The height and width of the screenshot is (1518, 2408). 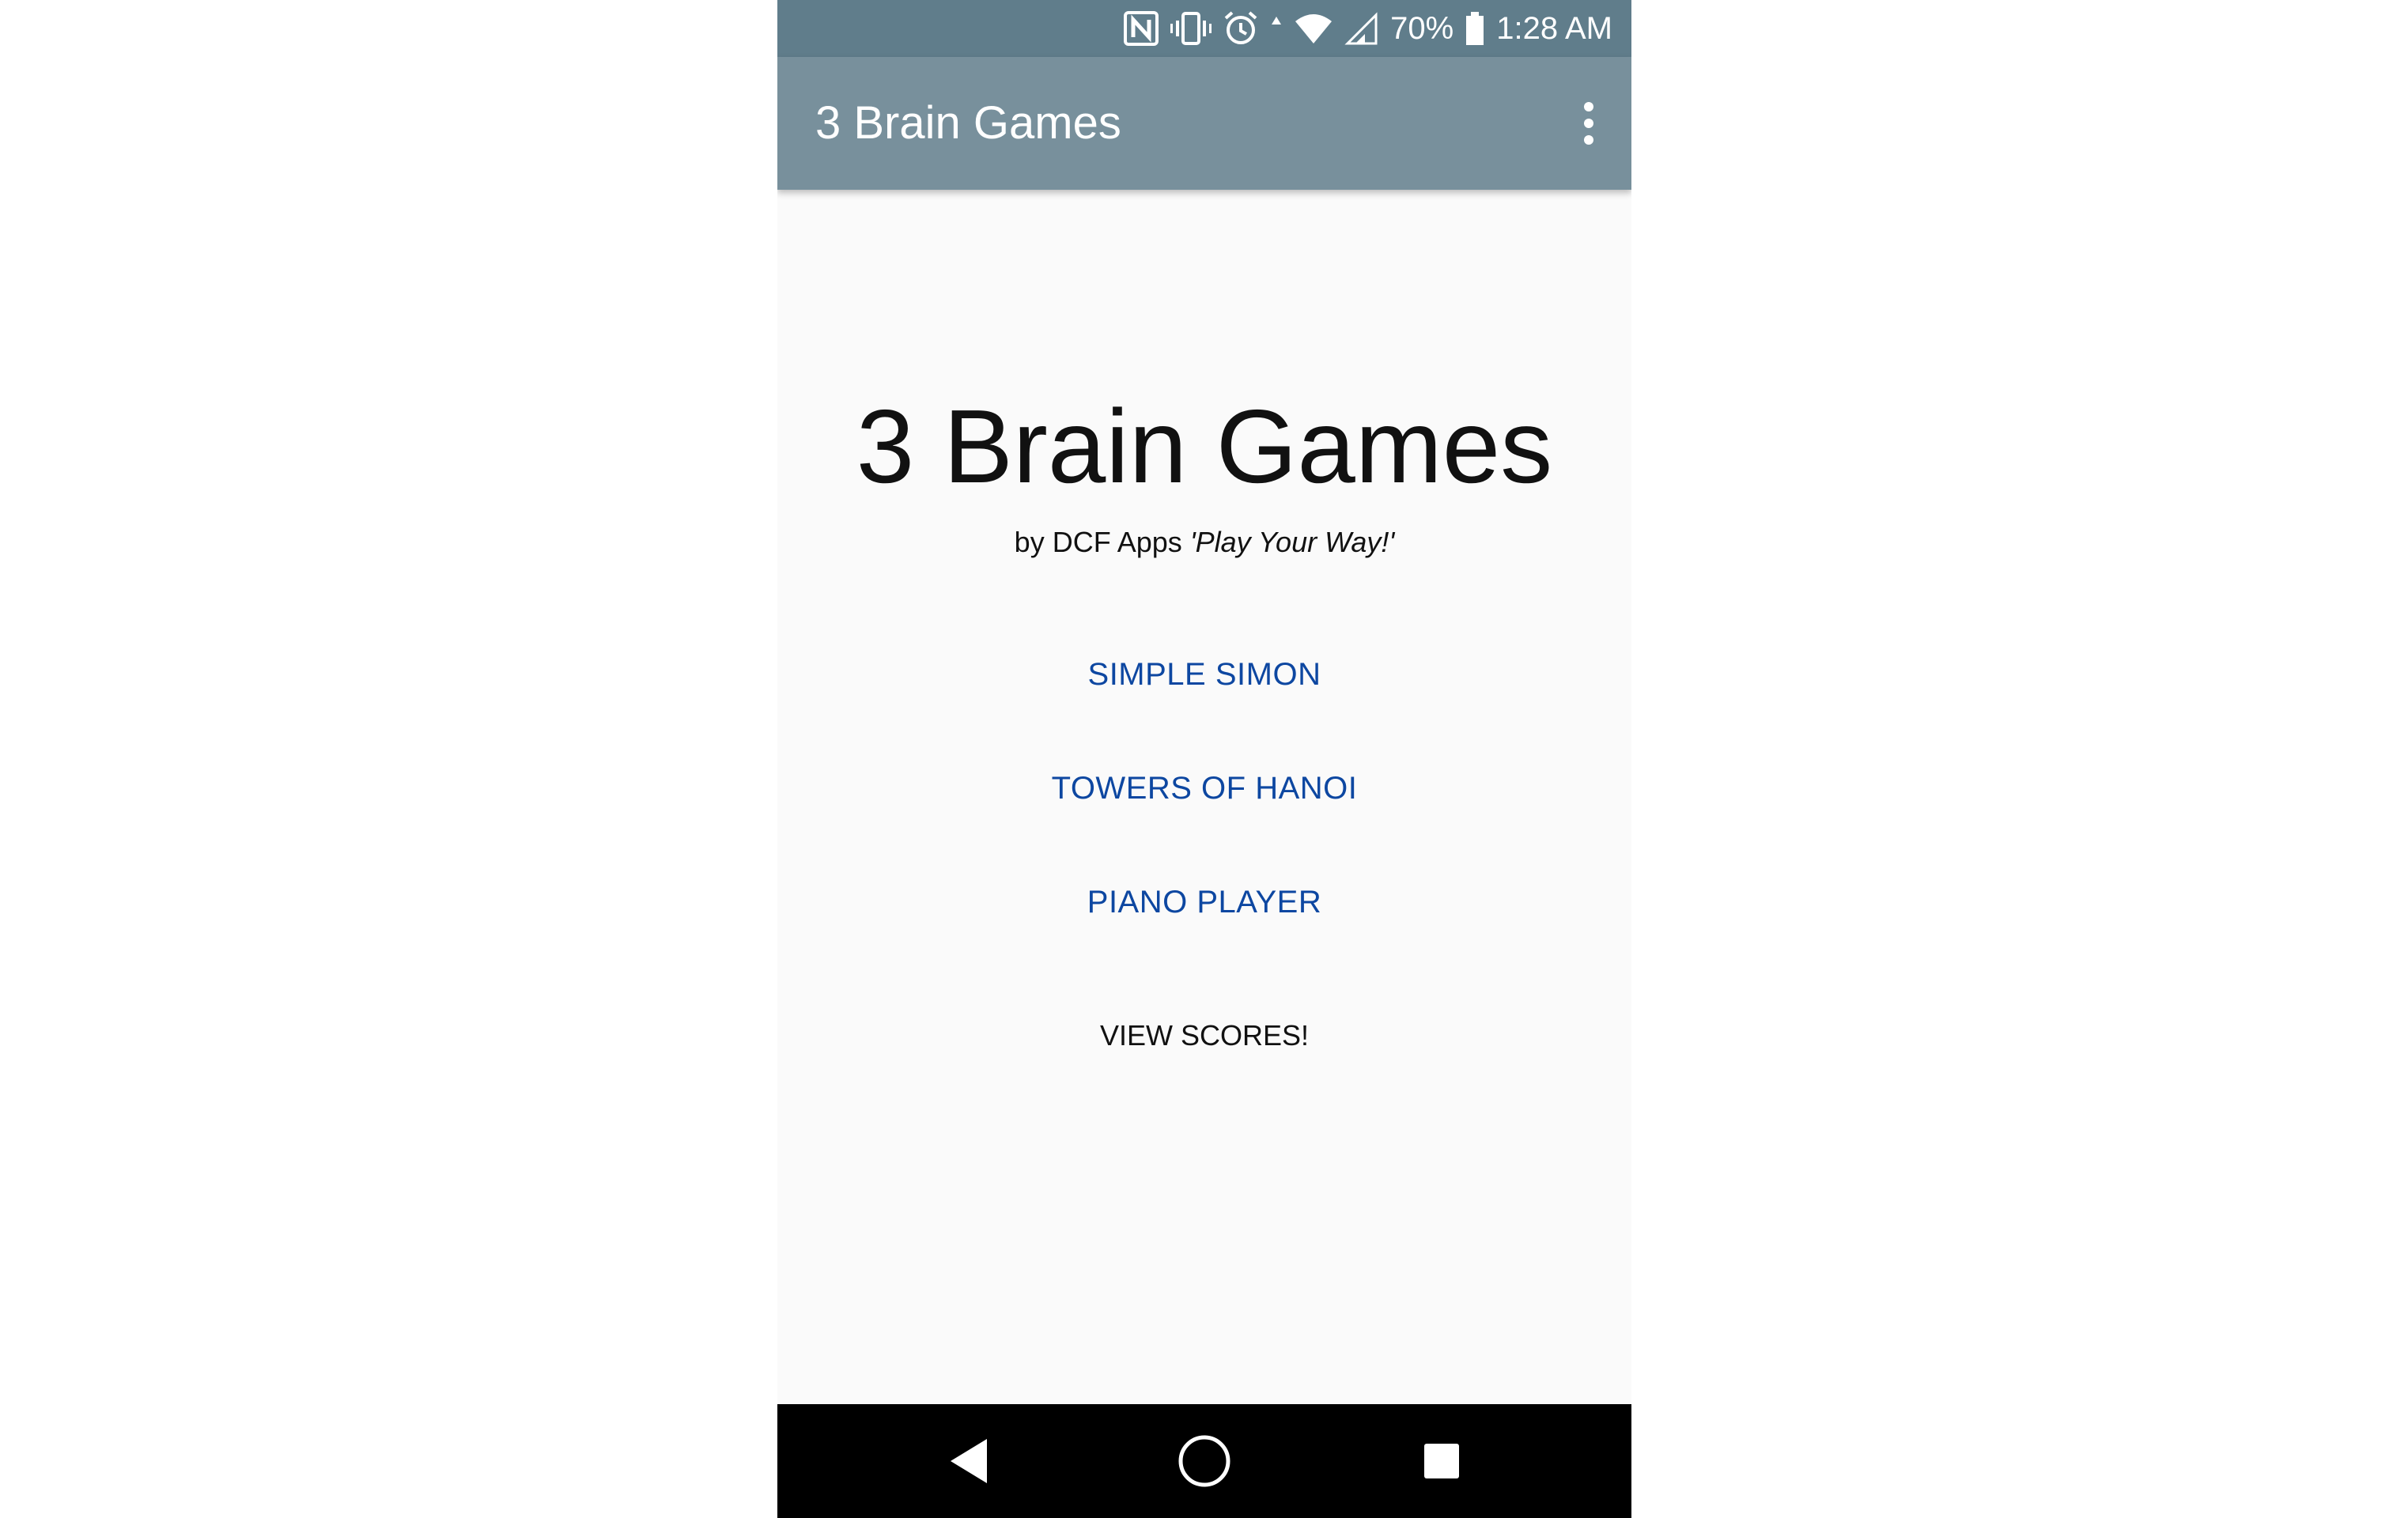 I want to click on hero-title: 3 Brain Games, so click(x=1204, y=446).